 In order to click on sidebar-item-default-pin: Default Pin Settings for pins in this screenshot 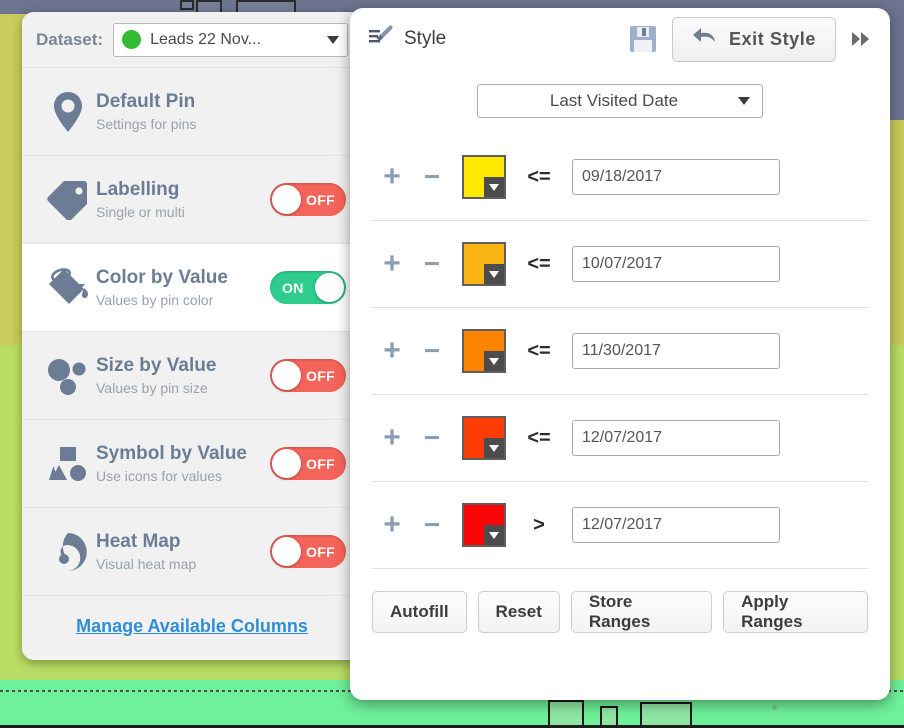, I will do `click(192, 112)`.